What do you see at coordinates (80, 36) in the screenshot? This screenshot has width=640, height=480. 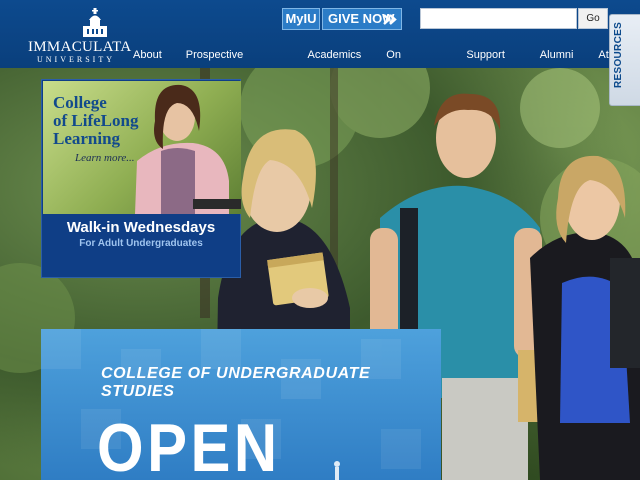 I see `university-logo: IMMACULATA UNIVERSITY` at bounding box center [80, 36].